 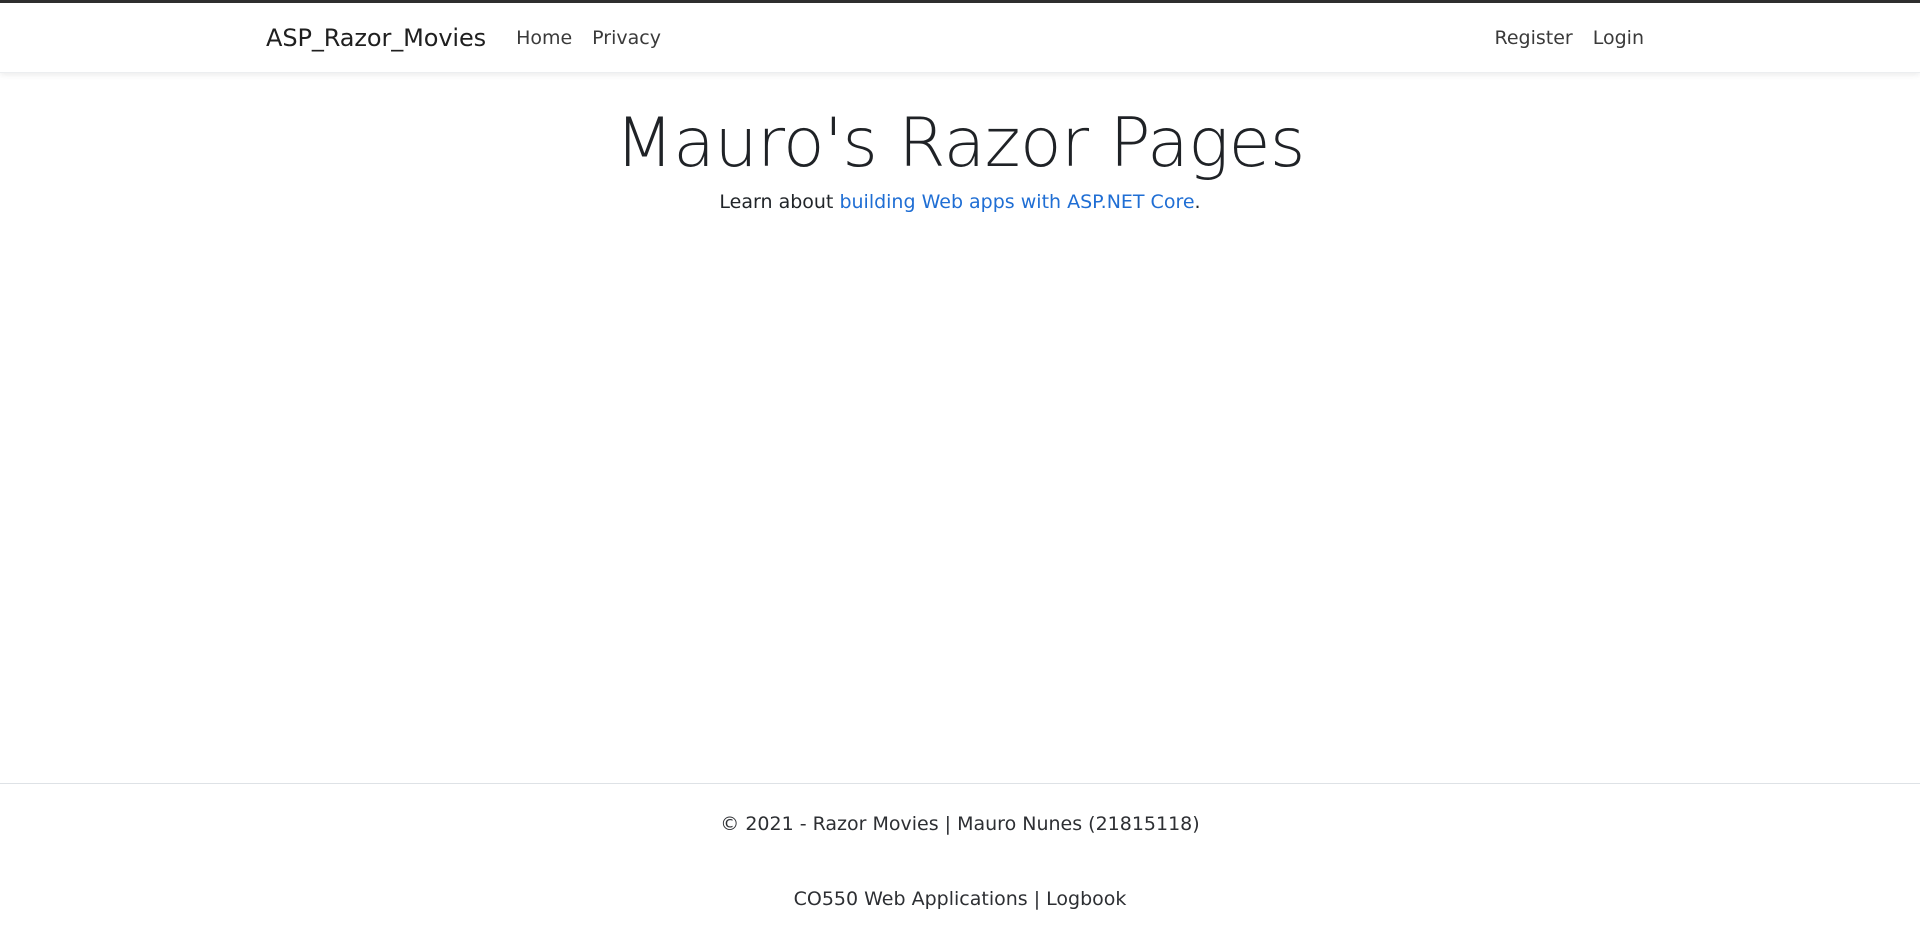 I want to click on brand-link: ASP_Razor_Movies, so click(x=376, y=38).